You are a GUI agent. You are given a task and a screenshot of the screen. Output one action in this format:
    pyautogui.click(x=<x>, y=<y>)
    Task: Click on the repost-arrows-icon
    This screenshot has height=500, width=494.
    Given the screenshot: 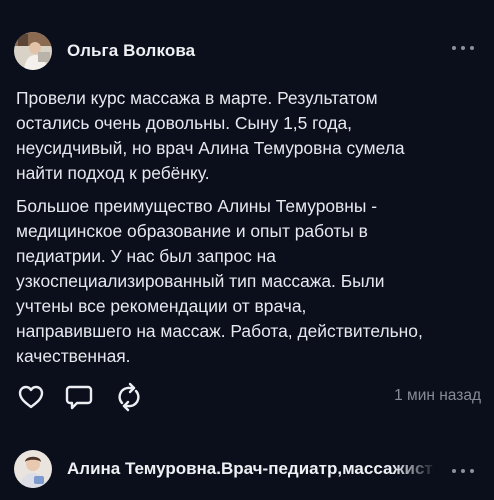 What is the action you would take?
    pyautogui.click(x=129, y=397)
    